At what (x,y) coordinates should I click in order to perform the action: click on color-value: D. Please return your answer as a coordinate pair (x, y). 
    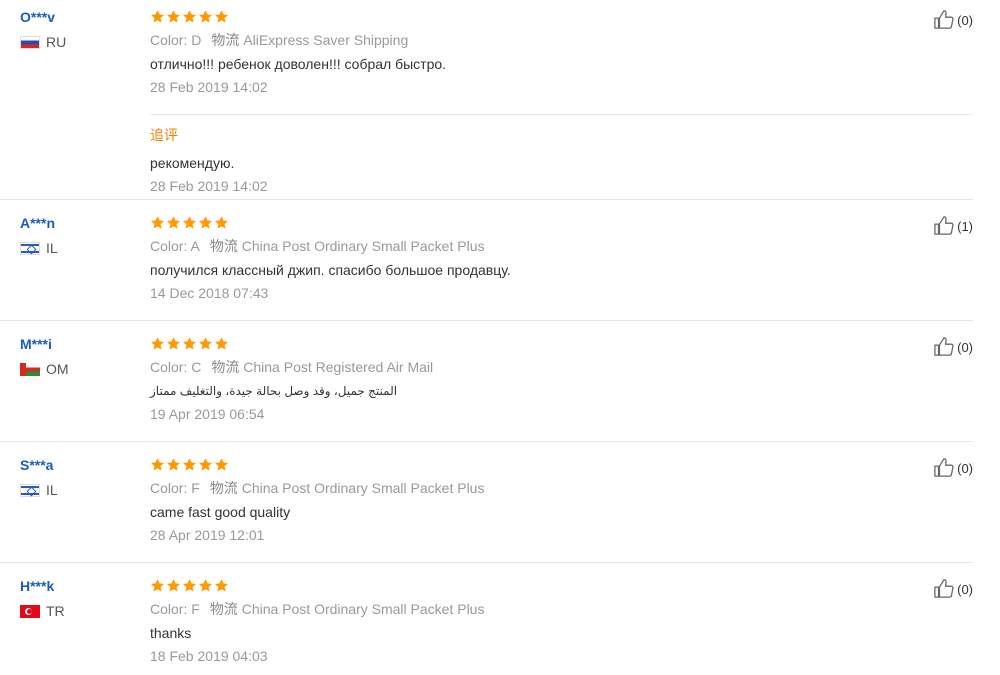
    Looking at the image, I should click on (196, 40).